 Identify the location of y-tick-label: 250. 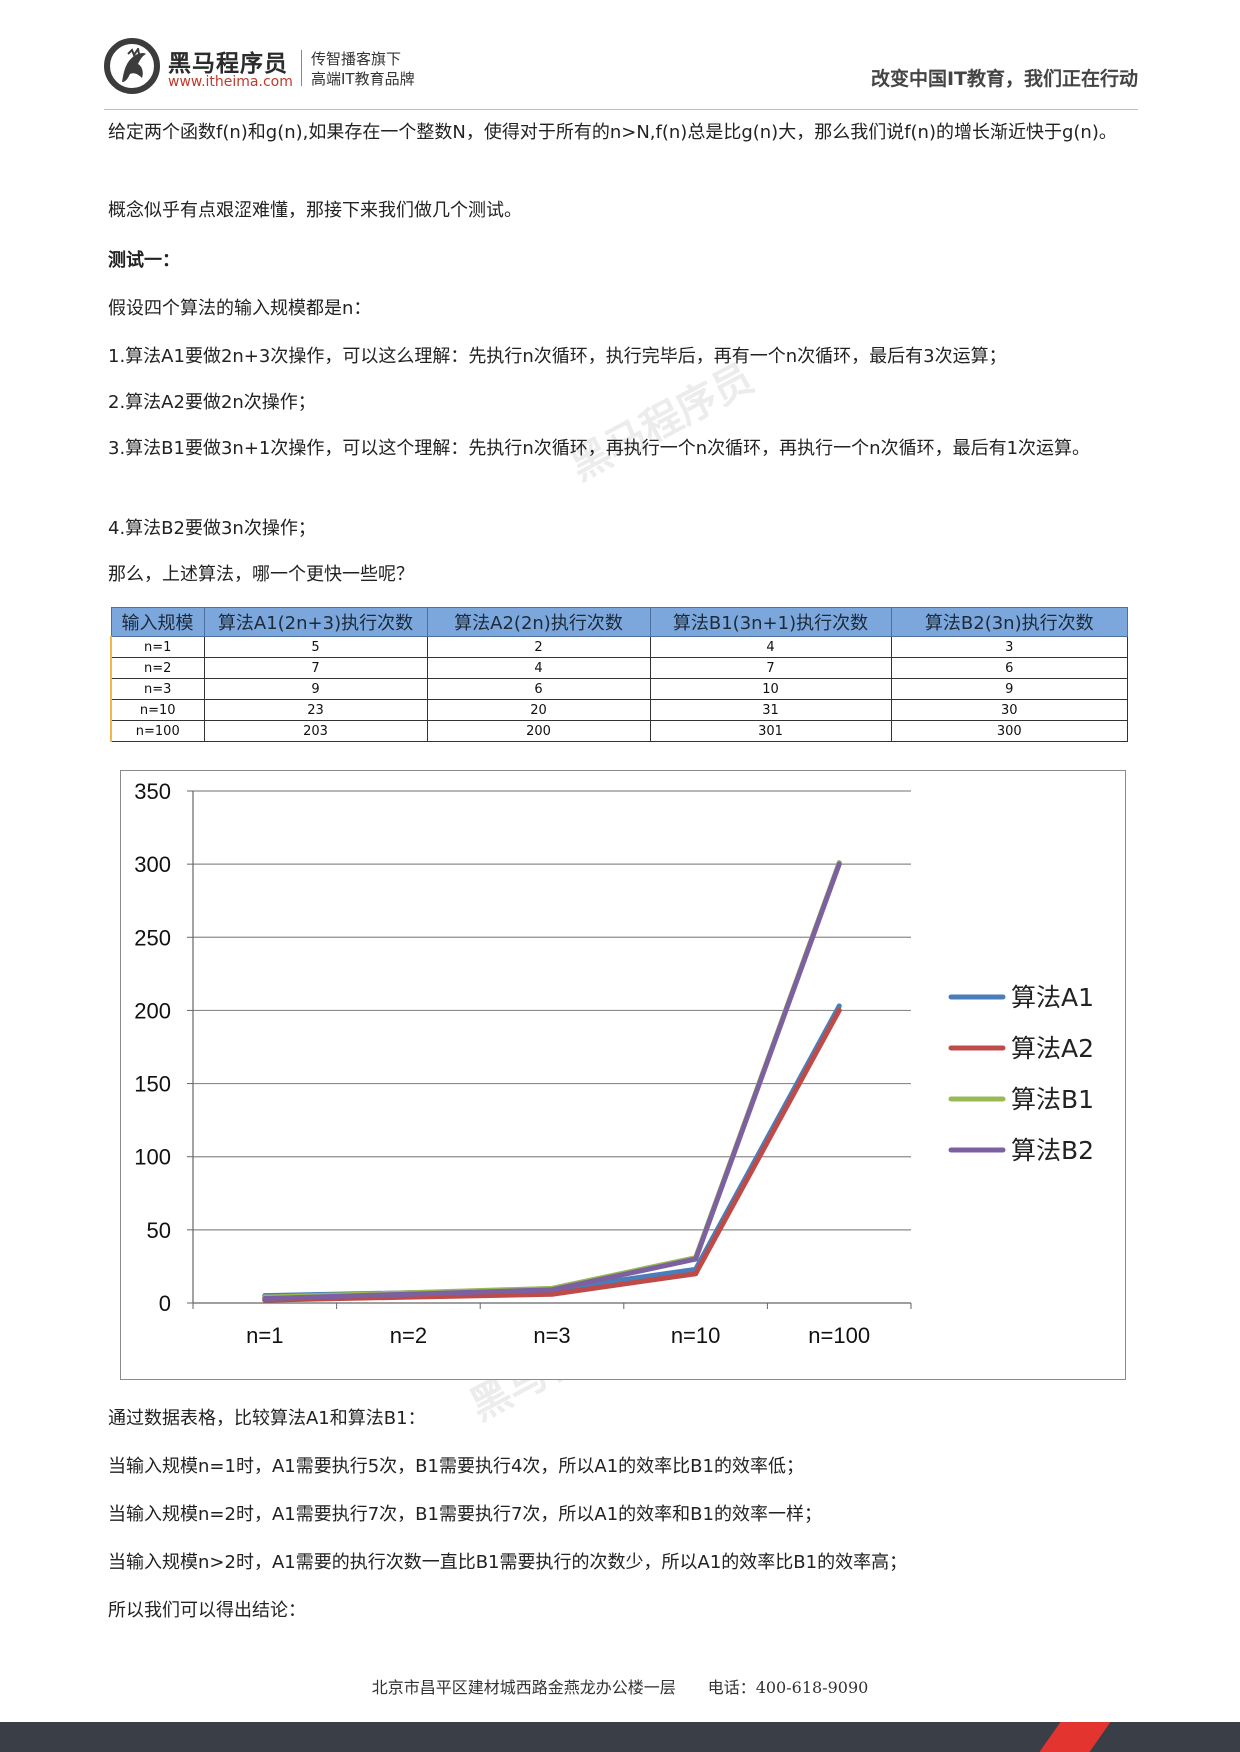
(152, 937).